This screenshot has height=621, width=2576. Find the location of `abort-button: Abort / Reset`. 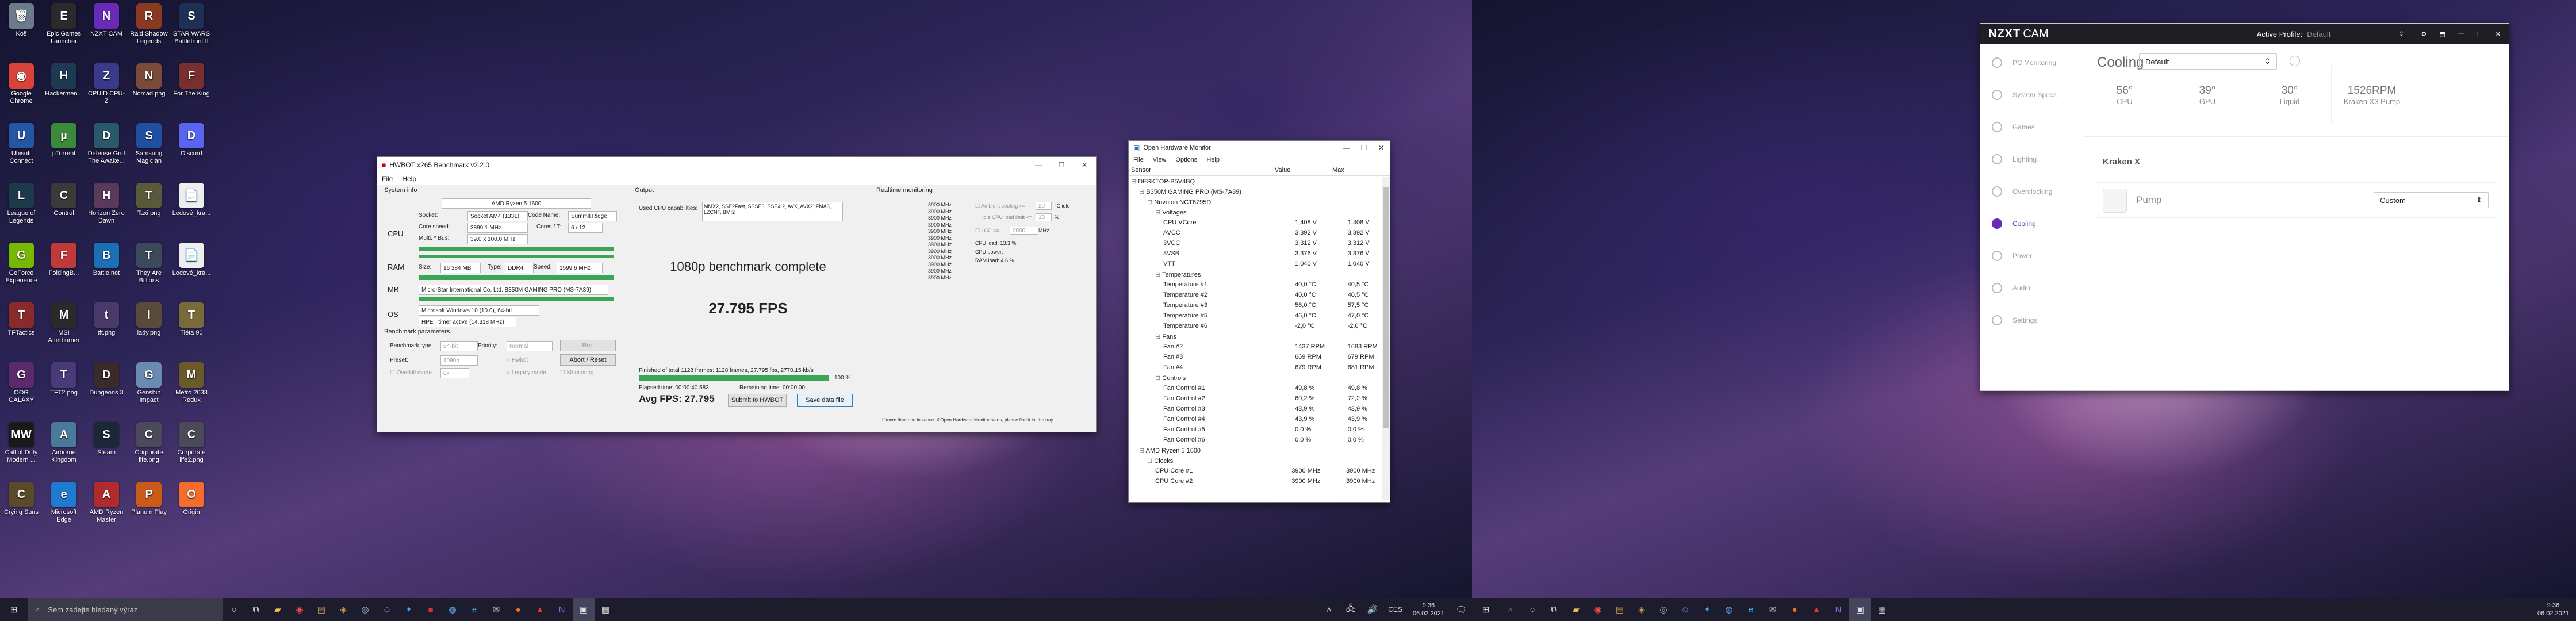

abort-button: Abort / Reset is located at coordinates (588, 360).